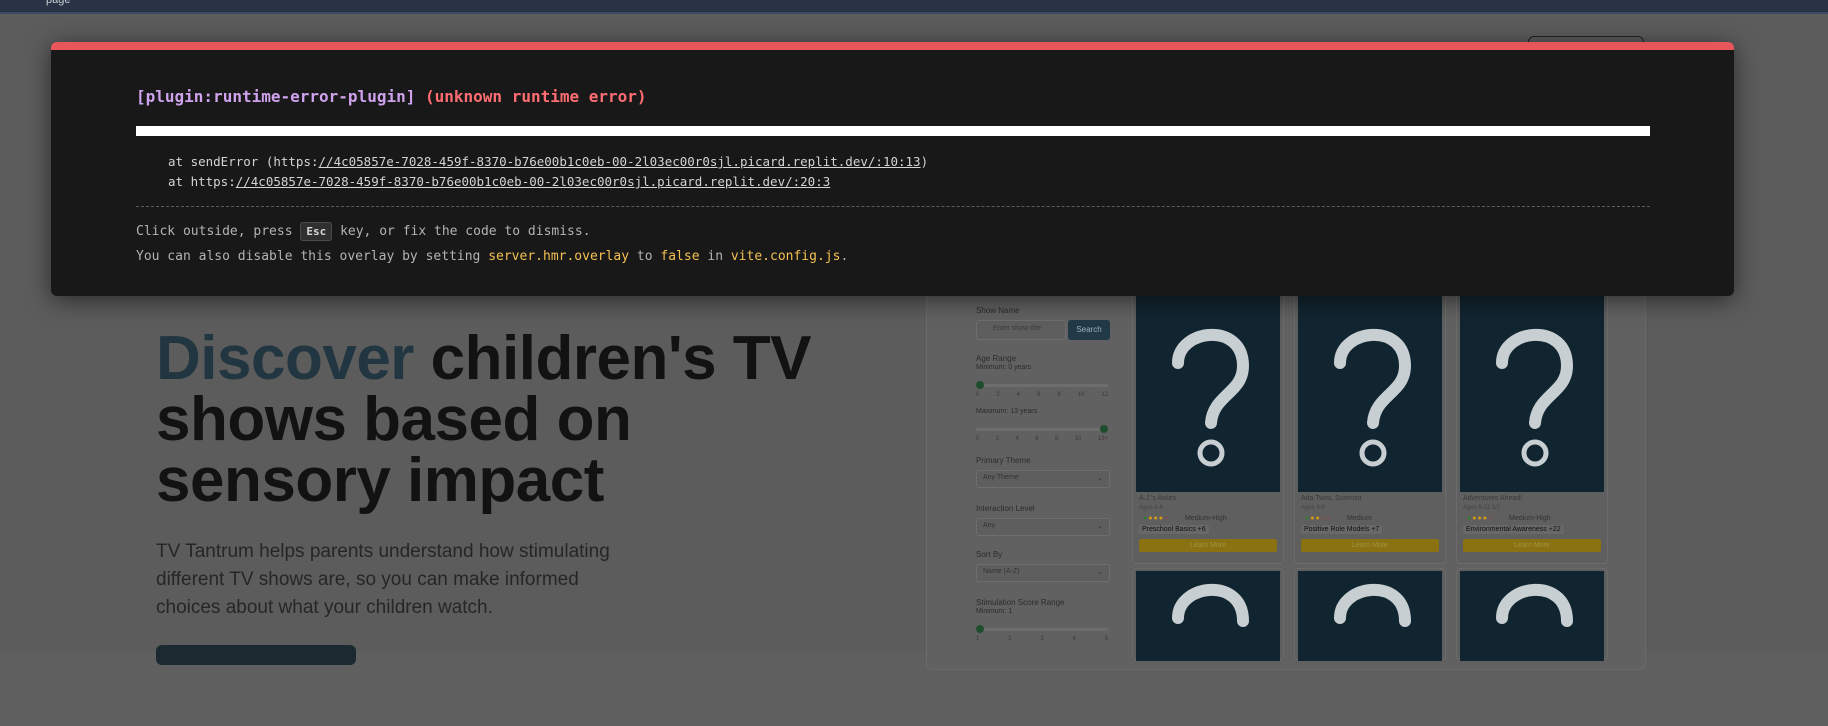 The image size is (1828, 726). What do you see at coordinates (1003, 460) in the screenshot?
I see `primary-theme-label: Primary Theme` at bounding box center [1003, 460].